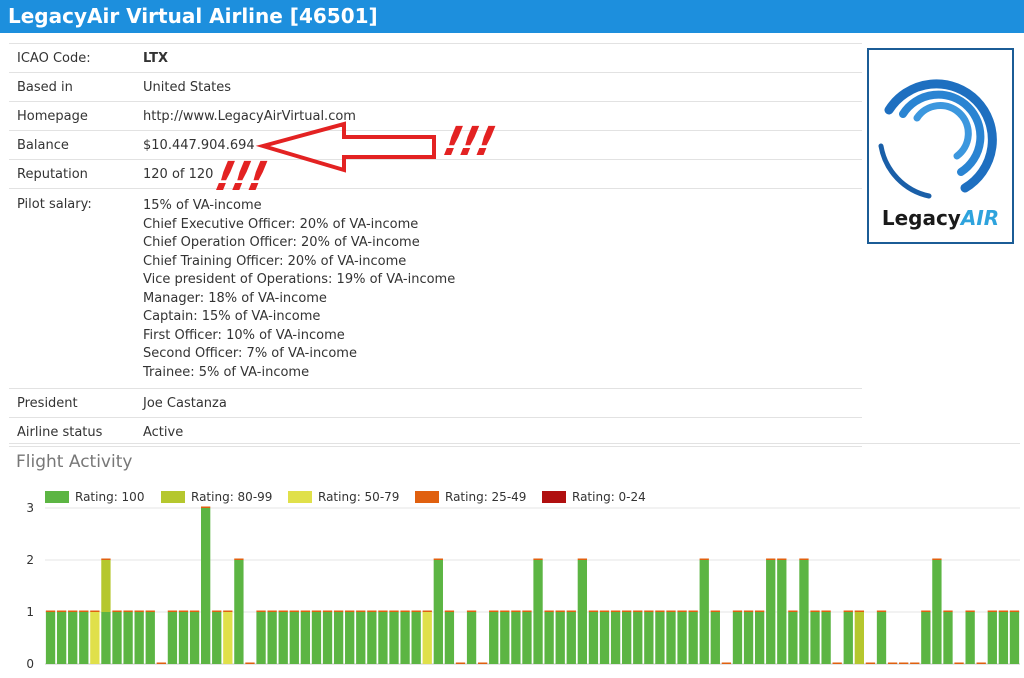 The height and width of the screenshot is (678, 1024). What do you see at coordinates (435, 58) in the screenshot?
I see `detail-row-icao: ICAO Code: LTX` at bounding box center [435, 58].